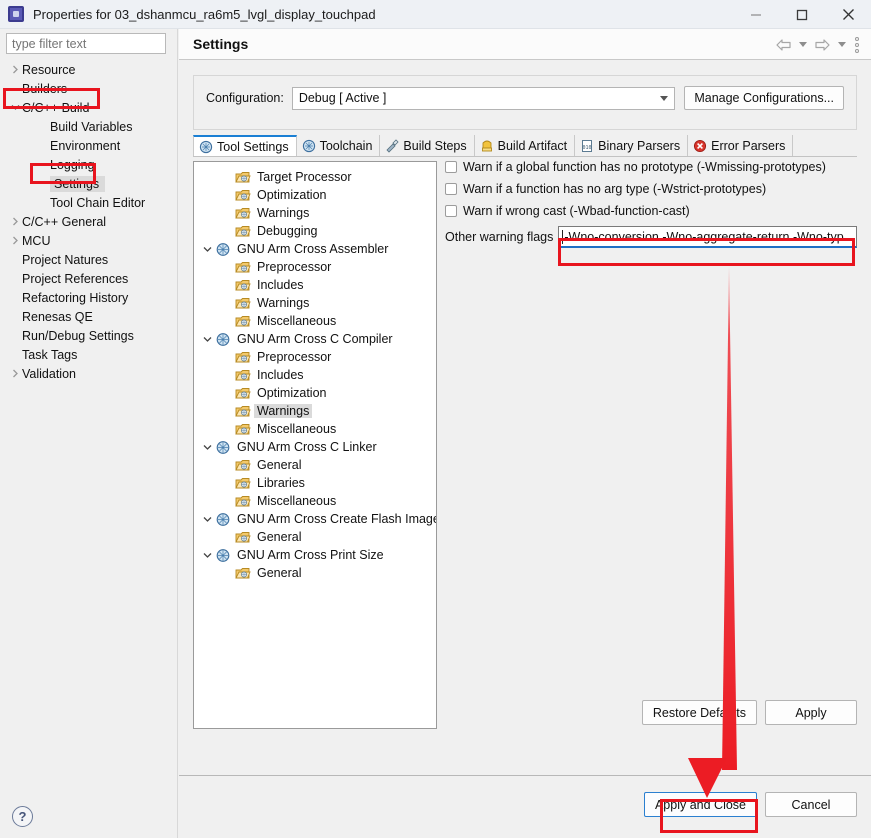  I want to click on sidebar-item-run-debug-settings: Run/Debug Settings, so click(88, 335).